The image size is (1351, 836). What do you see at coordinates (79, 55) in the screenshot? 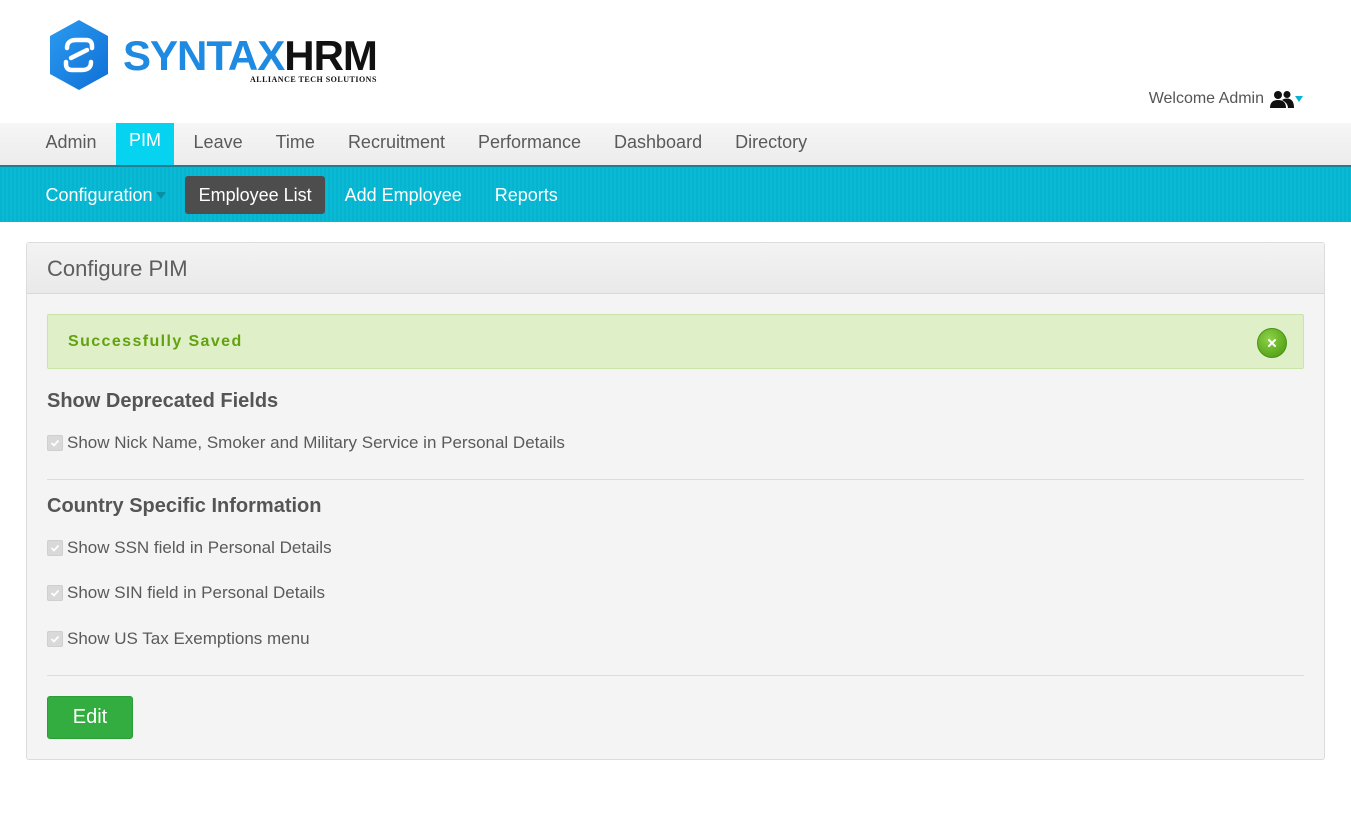
I see `syntax-logo-mark-icon` at bounding box center [79, 55].